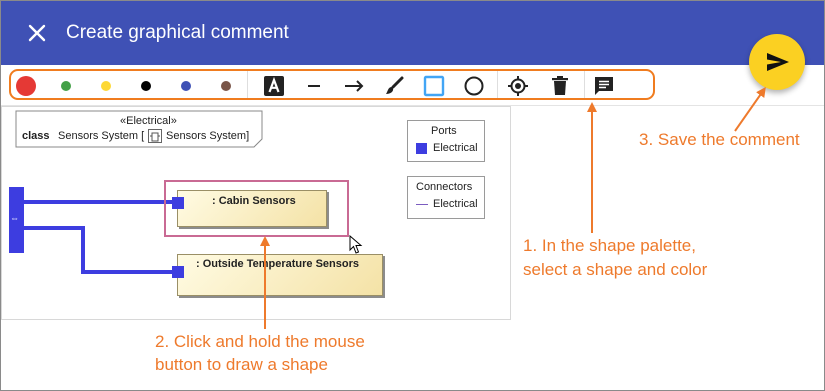 The height and width of the screenshot is (391, 825). I want to click on annotation-step3: 3. Save the comment, so click(719, 139).